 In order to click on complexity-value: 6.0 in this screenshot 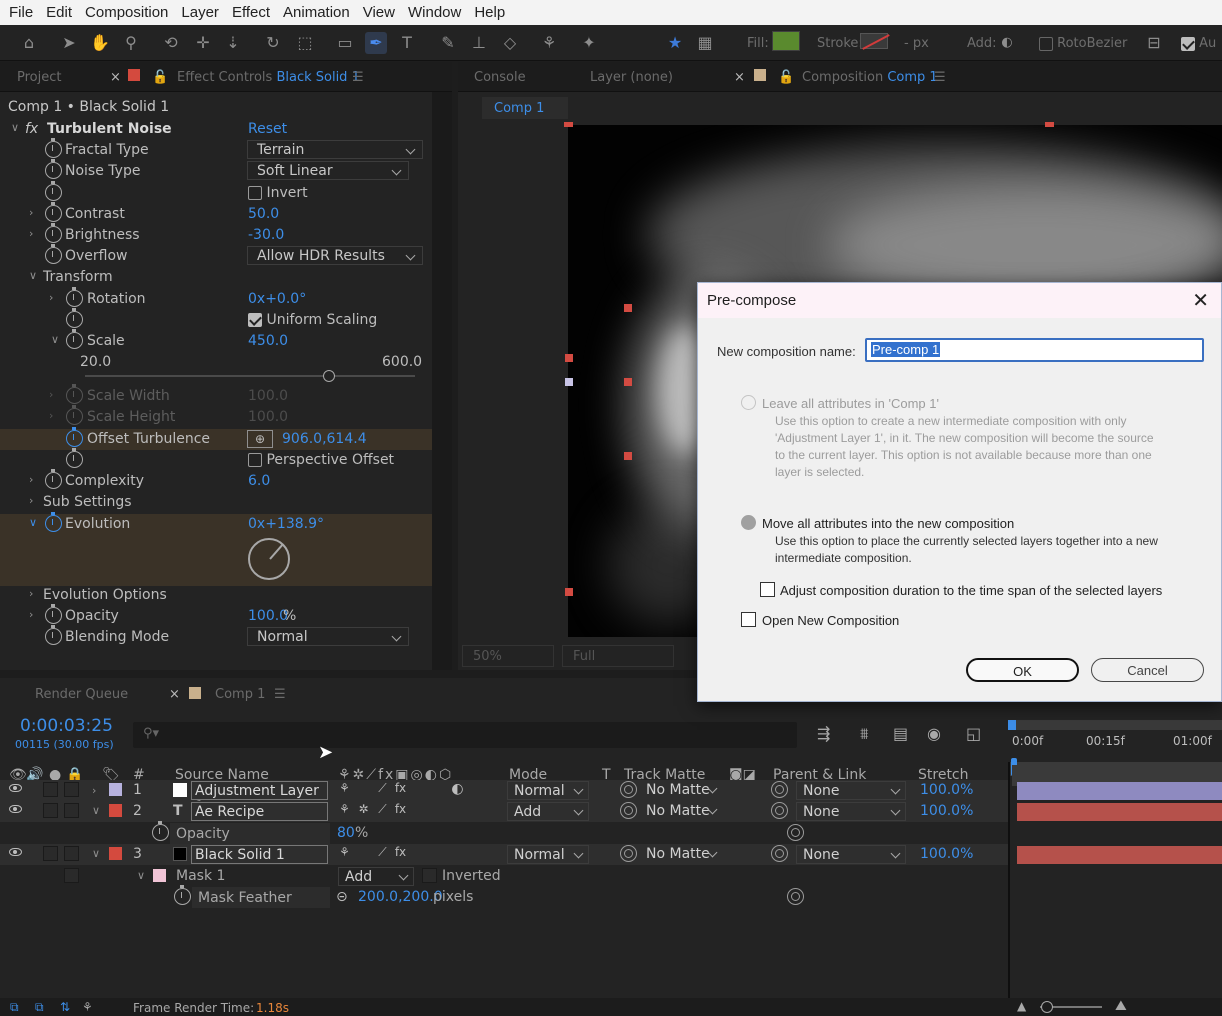, I will do `click(259, 481)`.